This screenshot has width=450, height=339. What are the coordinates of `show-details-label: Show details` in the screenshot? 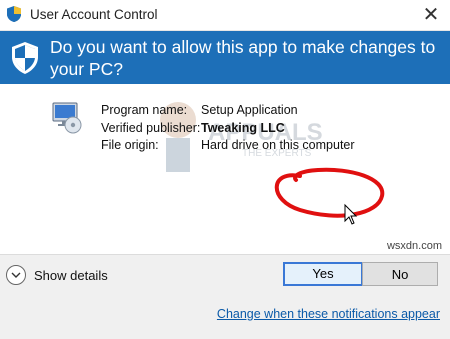 It's located at (71, 275).